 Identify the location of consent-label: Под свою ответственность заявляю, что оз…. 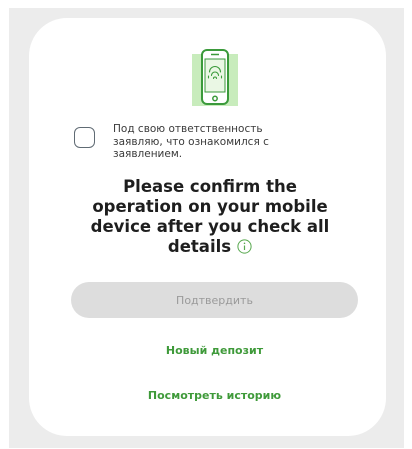
(191, 141).